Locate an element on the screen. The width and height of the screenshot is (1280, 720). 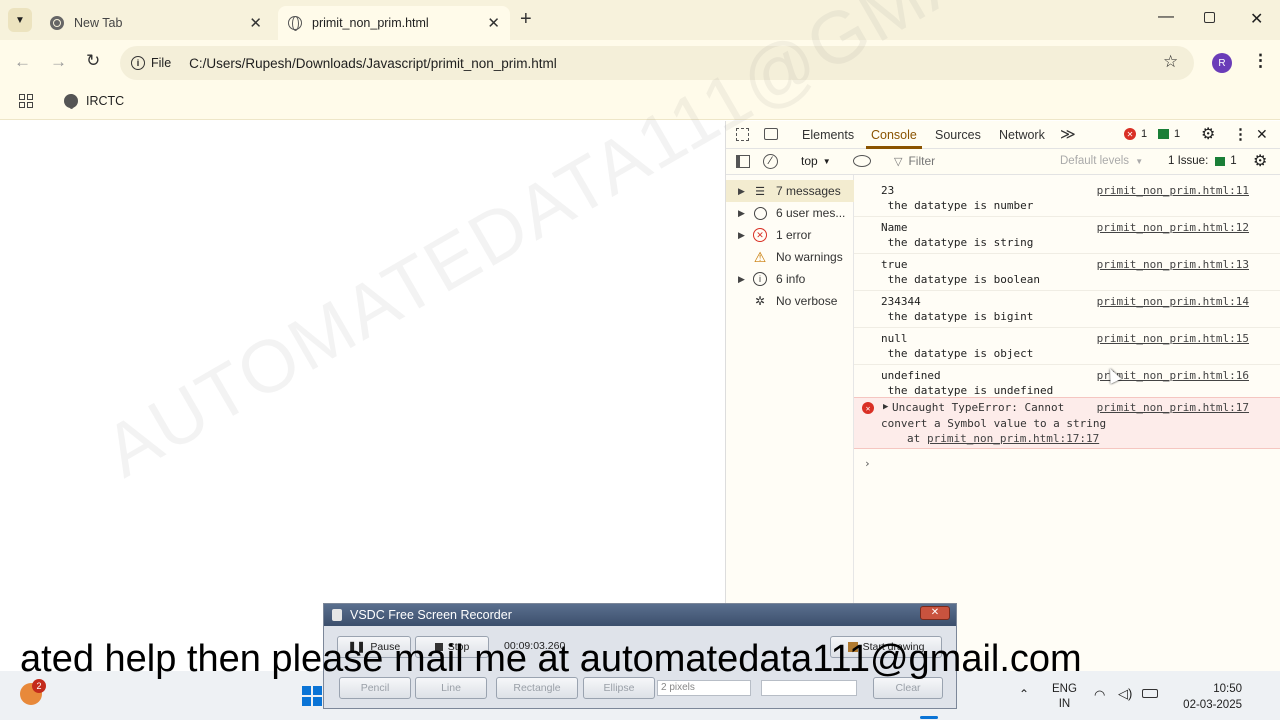
message-text: the datatype is string is located at coordinates (957, 242).